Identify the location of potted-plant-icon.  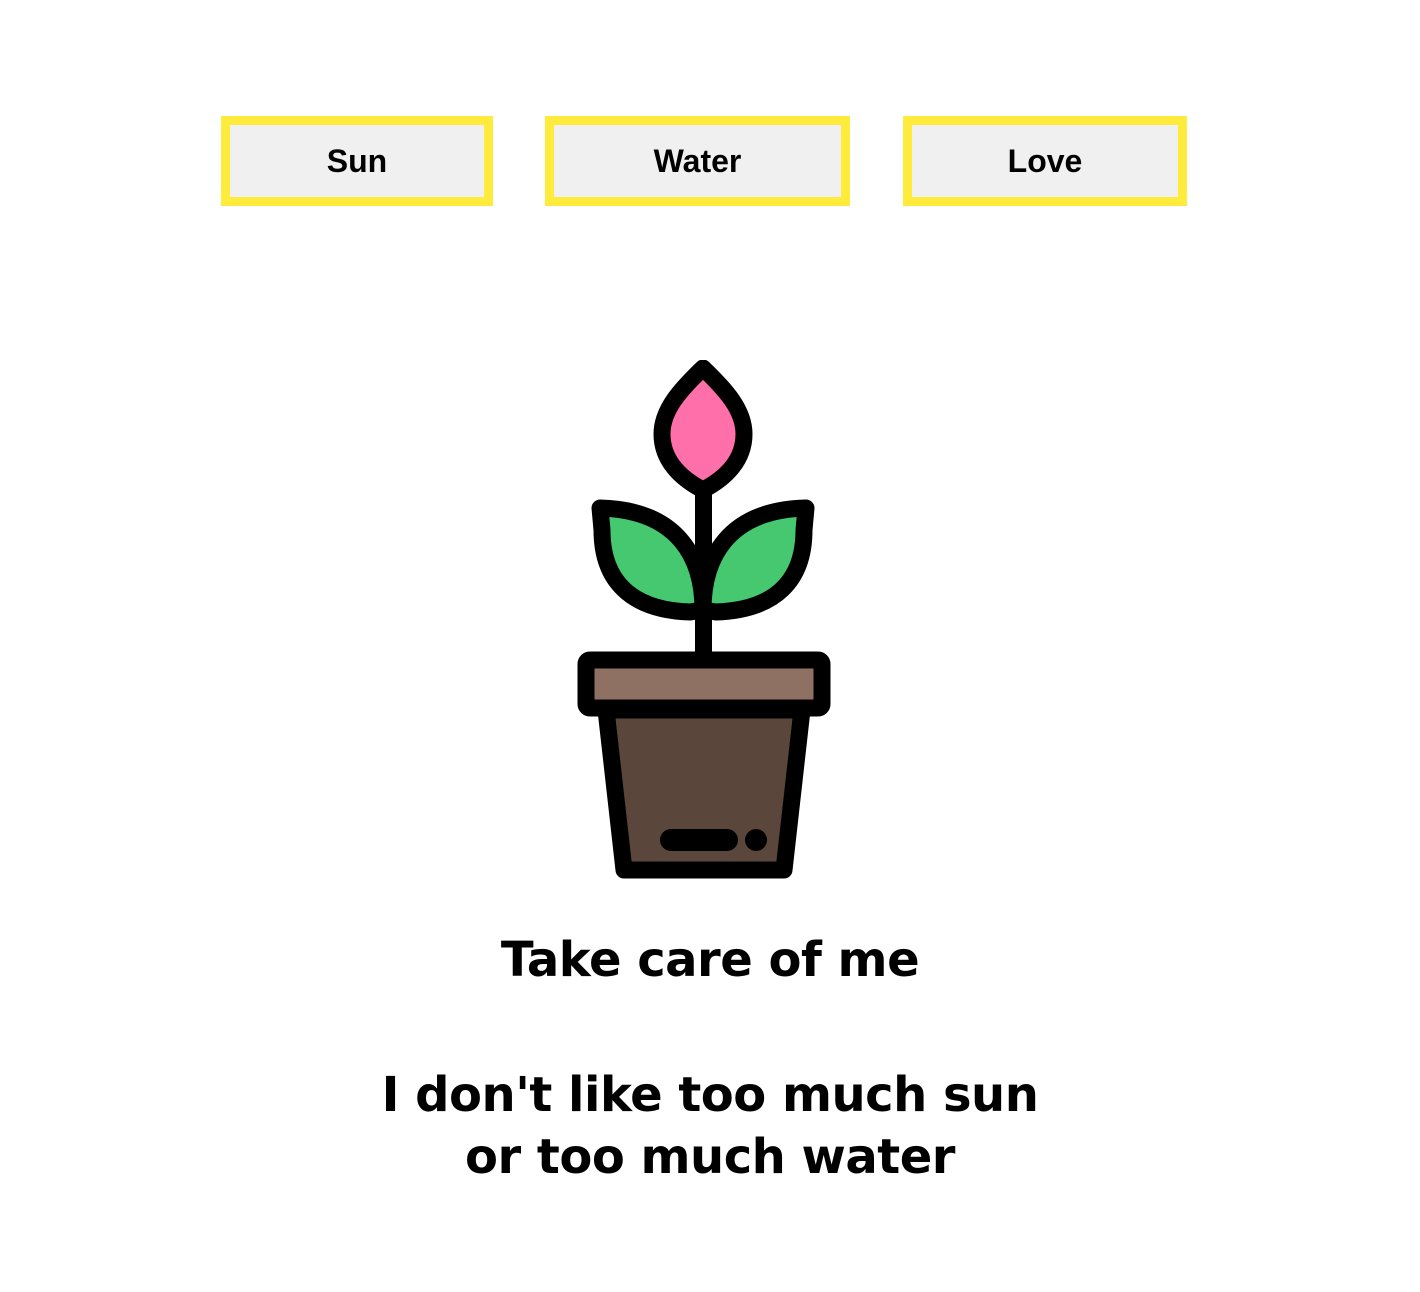
(704, 619).